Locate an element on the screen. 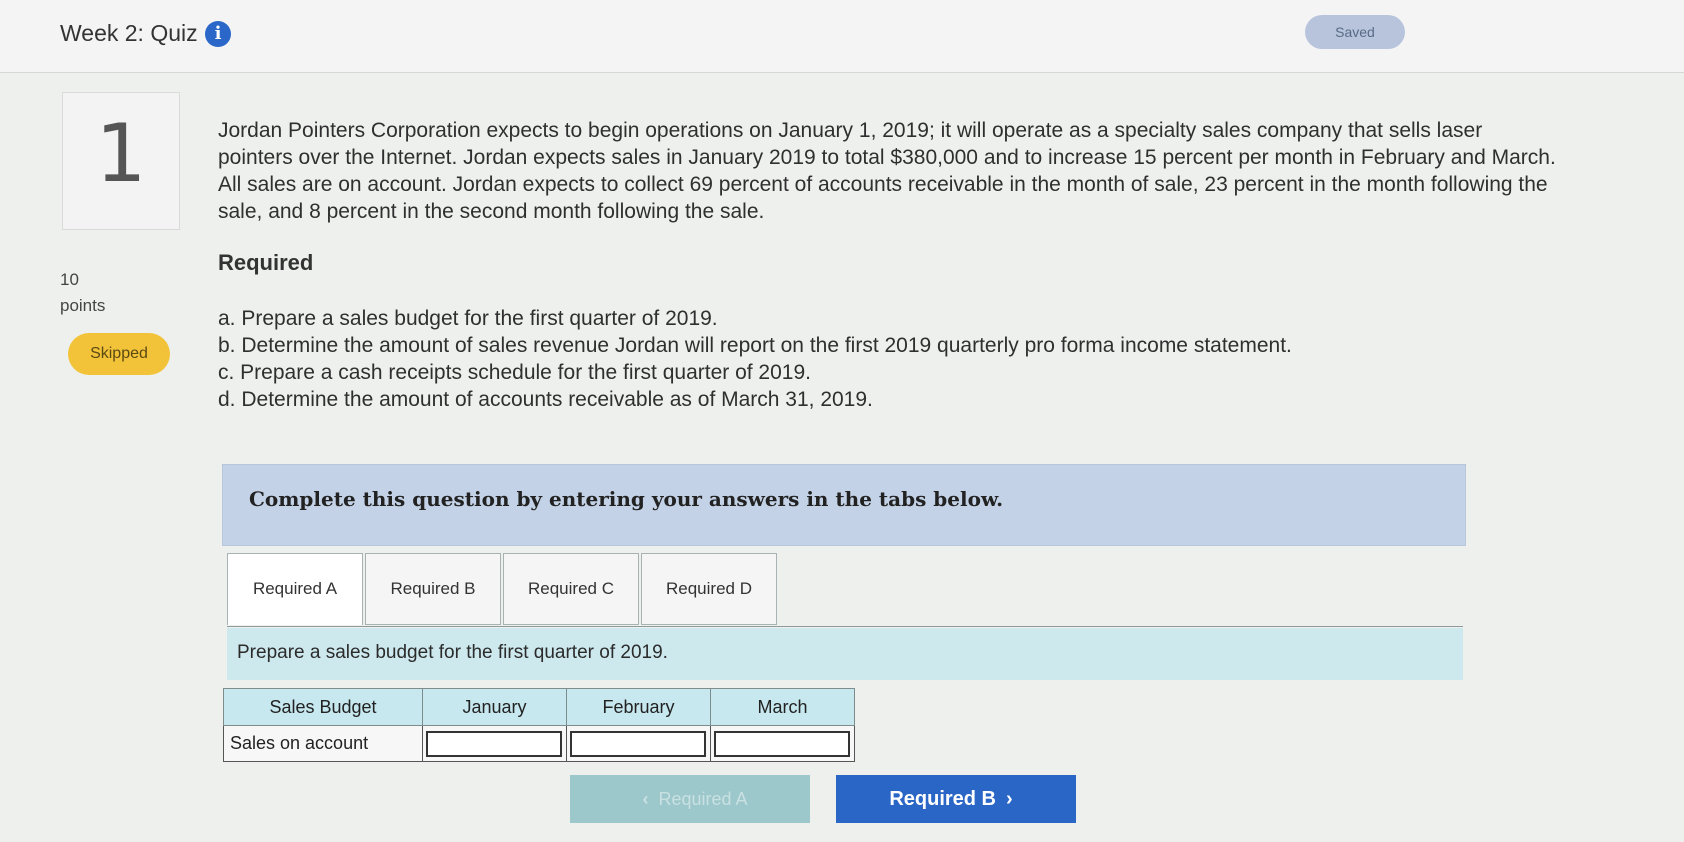 The image size is (1684, 842). cell-january is located at coordinates (494, 743).